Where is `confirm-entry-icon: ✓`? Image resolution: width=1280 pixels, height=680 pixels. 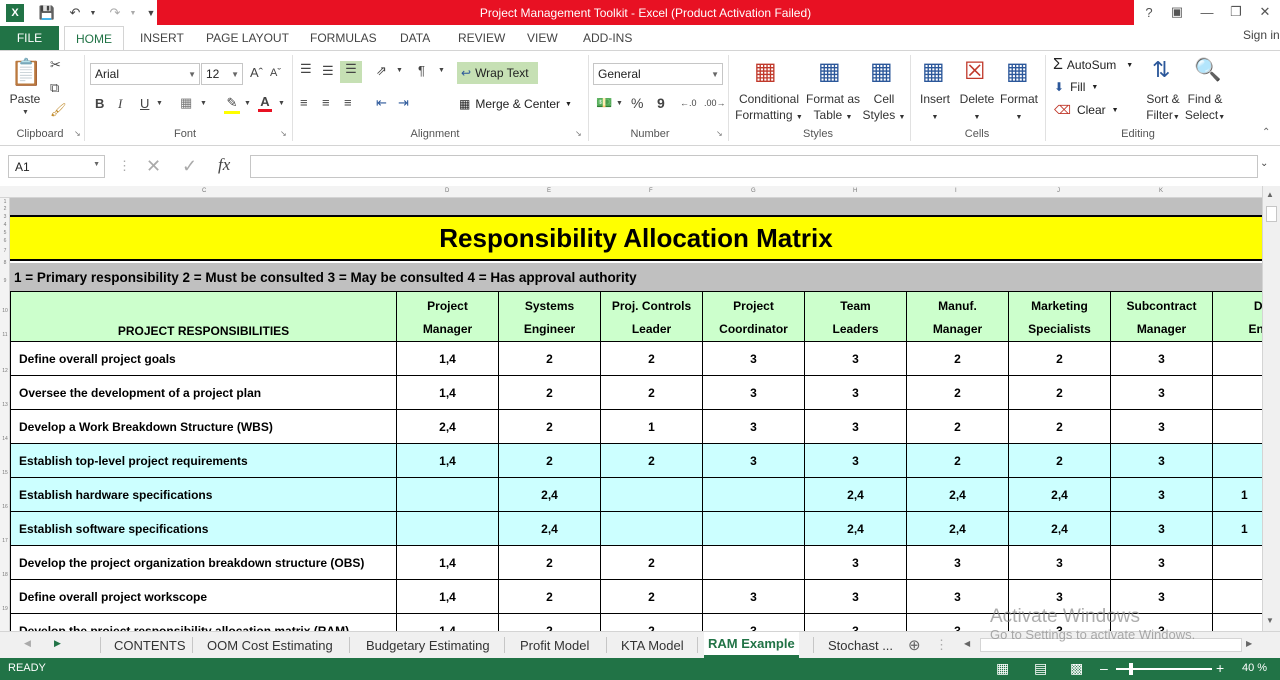 confirm-entry-icon: ✓ is located at coordinates (189, 166).